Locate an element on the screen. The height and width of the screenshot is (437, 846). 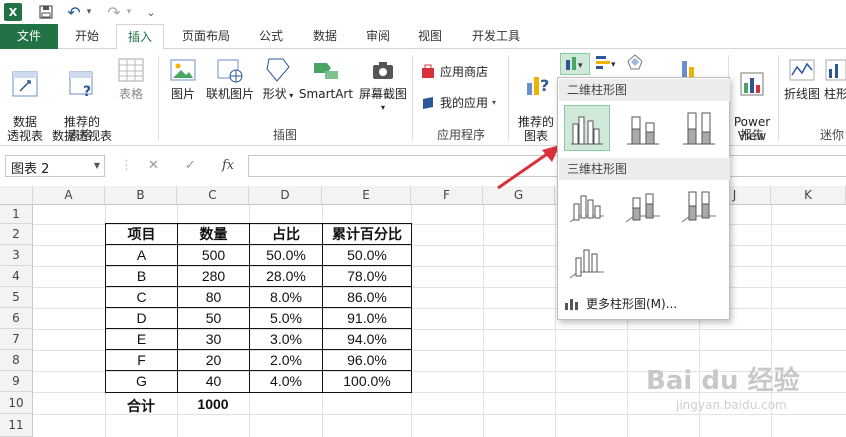
3d-percent-stacked-column-option is located at coordinates (699, 207).